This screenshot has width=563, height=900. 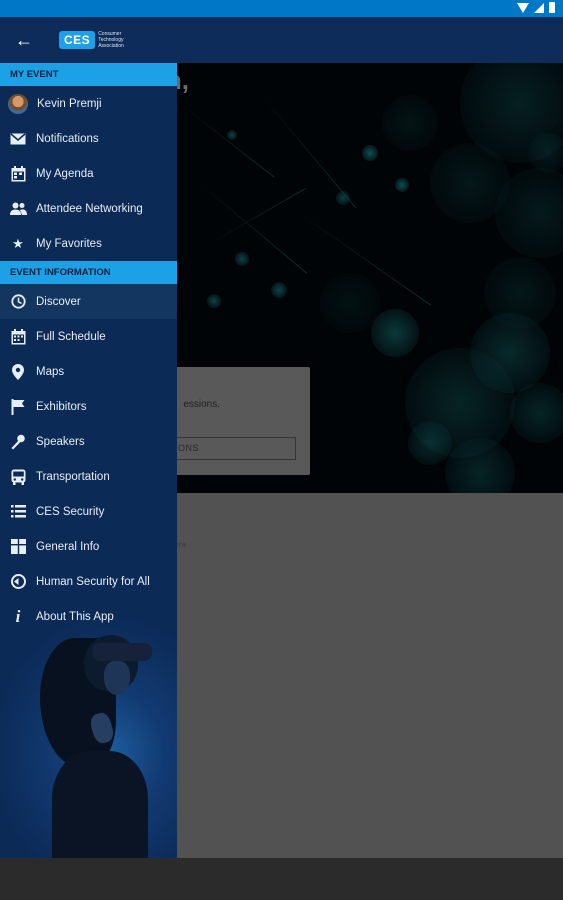 I want to click on my-event-header: MY EVENT, so click(x=88, y=74).